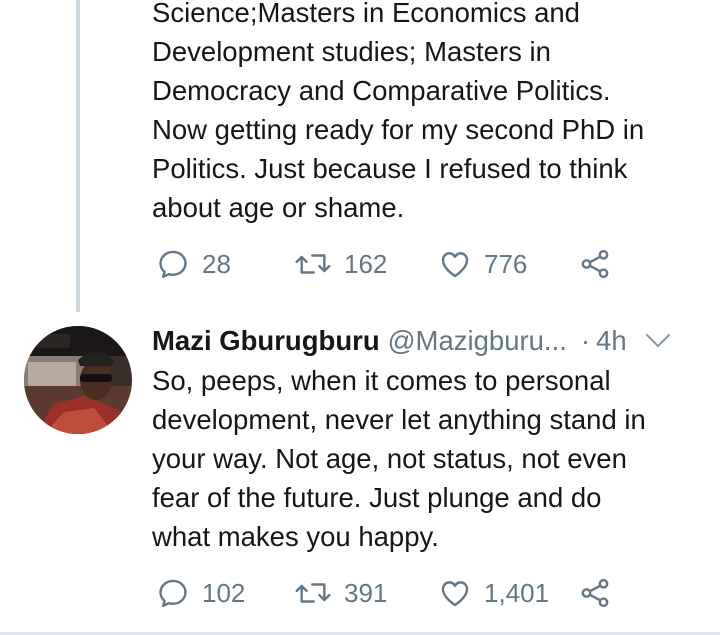 This screenshot has height=635, width=720. I want to click on tweet-header: Mazi Gburugburu @Mazigburu... · 4h, so click(432, 341).